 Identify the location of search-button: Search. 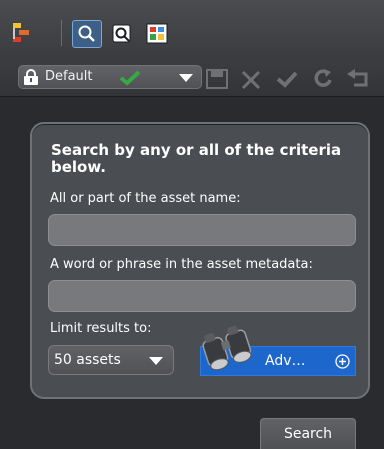
(308, 433).